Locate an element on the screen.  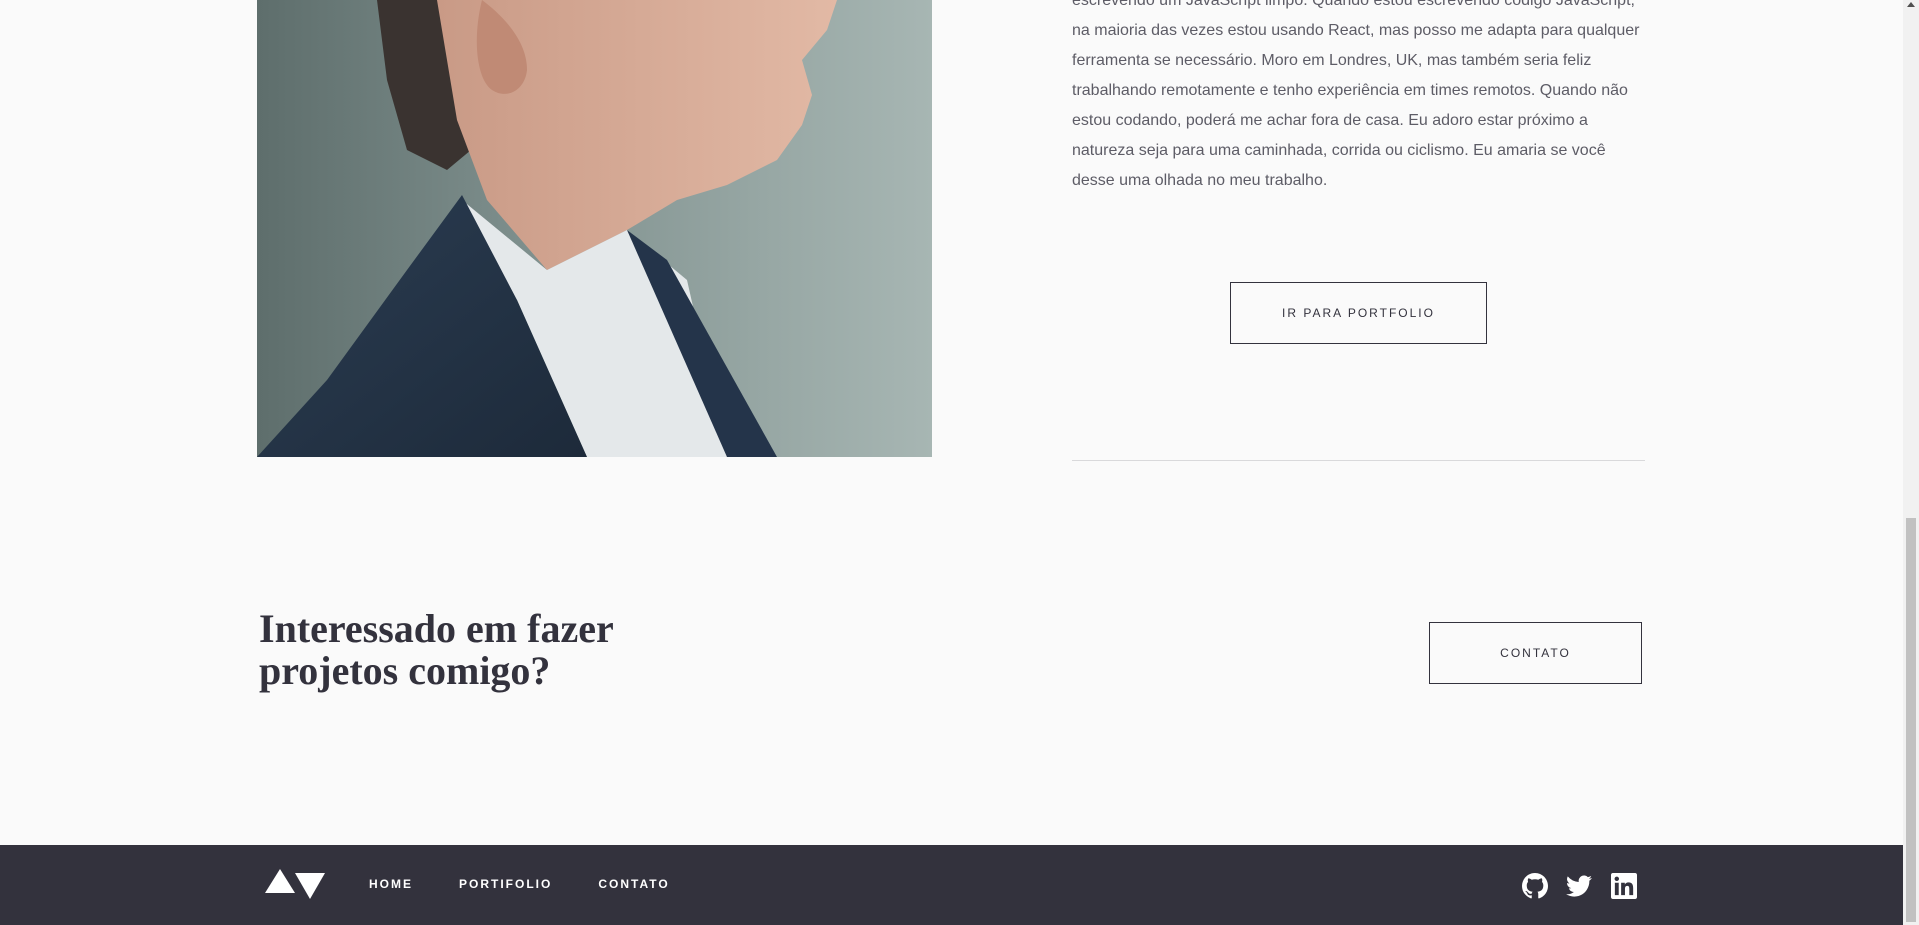
footer: HOME PORTIFOLIO CONTATO is located at coordinates (951, 885).